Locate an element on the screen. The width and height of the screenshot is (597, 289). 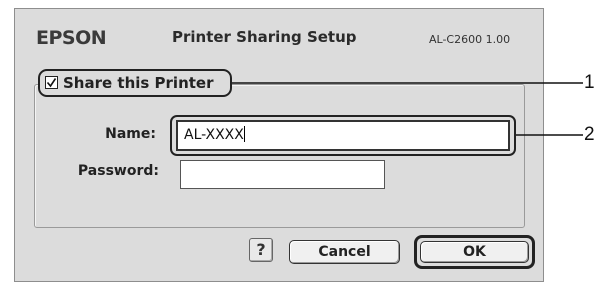
callout-number-1: 1 is located at coordinates (589, 82).